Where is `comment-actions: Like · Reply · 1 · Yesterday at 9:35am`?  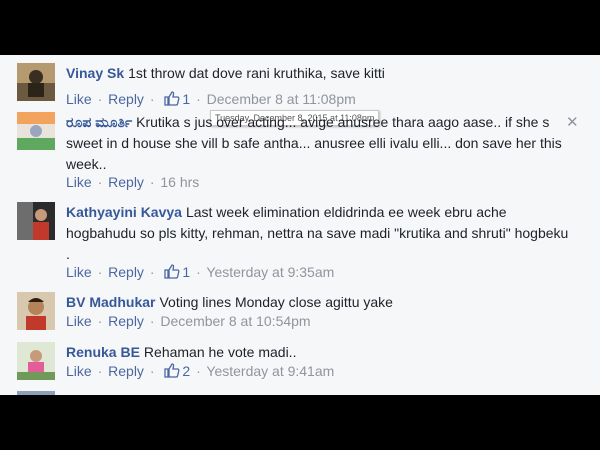 comment-actions: Like · Reply · 1 · Yesterday at 9:35am is located at coordinates (200, 273).